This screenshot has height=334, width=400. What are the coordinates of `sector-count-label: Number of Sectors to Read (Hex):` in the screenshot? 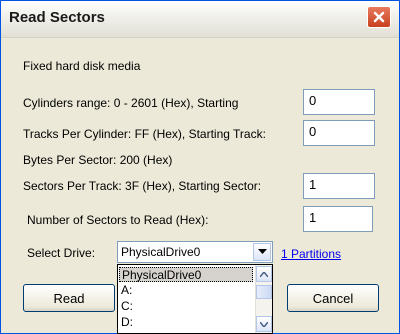 It's located at (118, 220).